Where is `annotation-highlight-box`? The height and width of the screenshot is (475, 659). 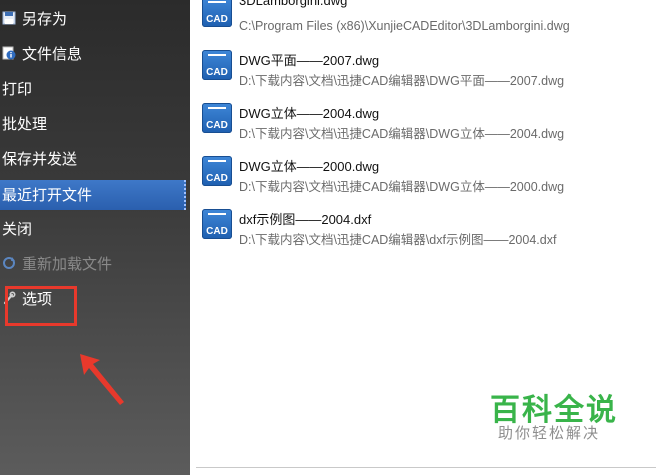
annotation-highlight-box is located at coordinates (41, 306).